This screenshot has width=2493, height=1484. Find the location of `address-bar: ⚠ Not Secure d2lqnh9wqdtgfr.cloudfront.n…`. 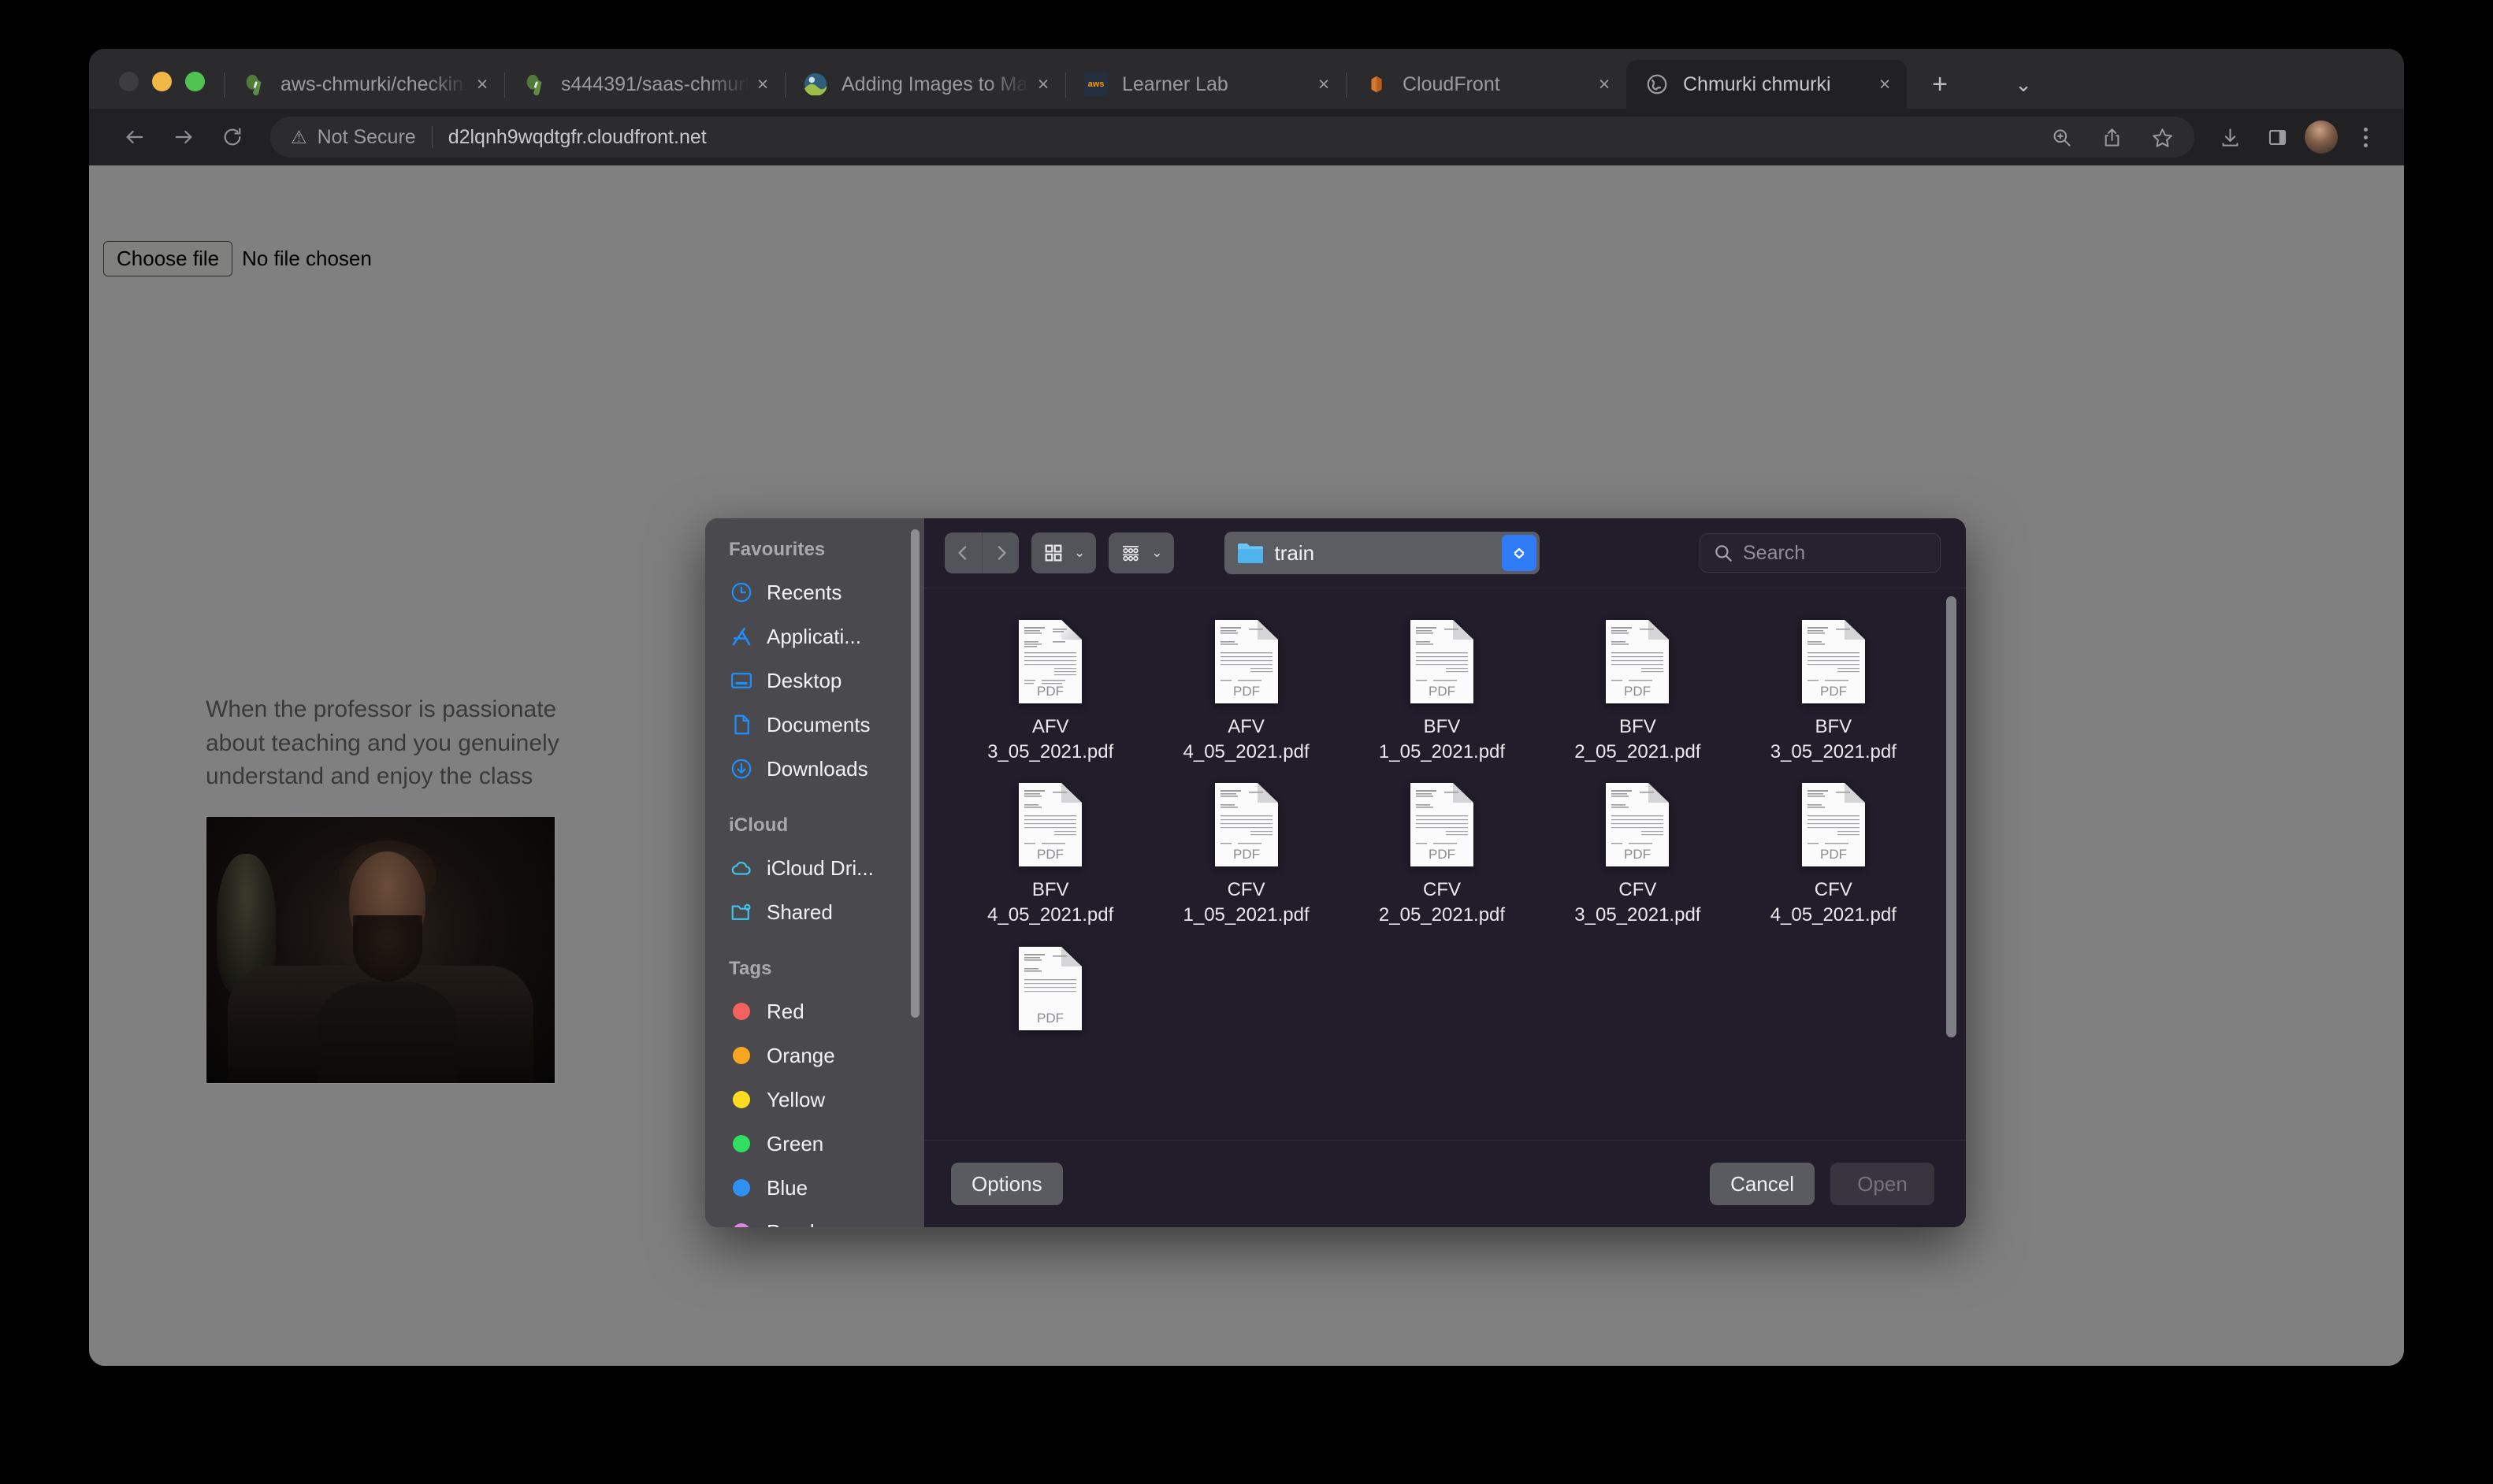

address-bar: ⚠ Not Secure d2lqnh9wqdtgfr.cloudfront.n… is located at coordinates (1232, 138).